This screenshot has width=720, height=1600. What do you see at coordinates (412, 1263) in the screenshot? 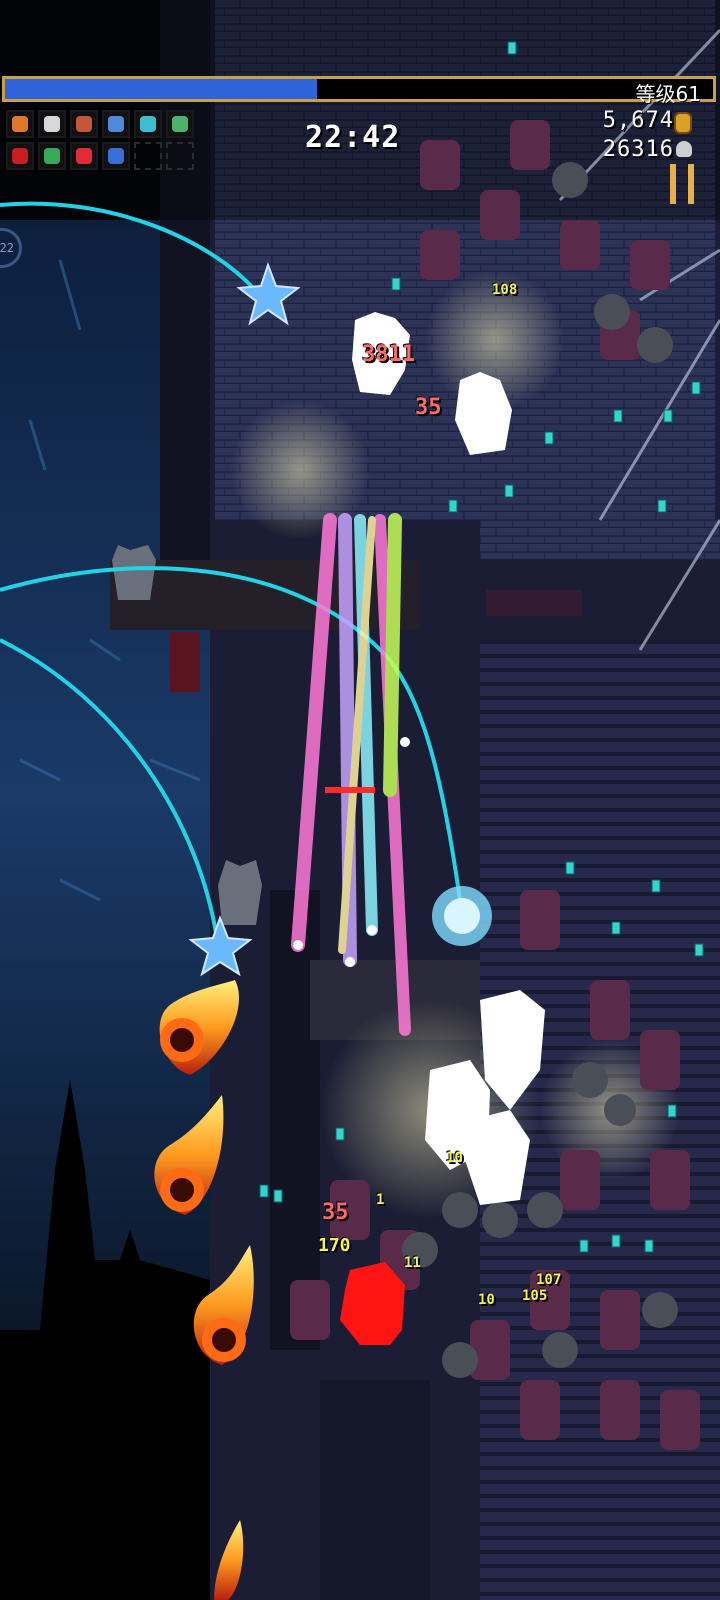
I see `damage-number-small: 11` at bounding box center [412, 1263].